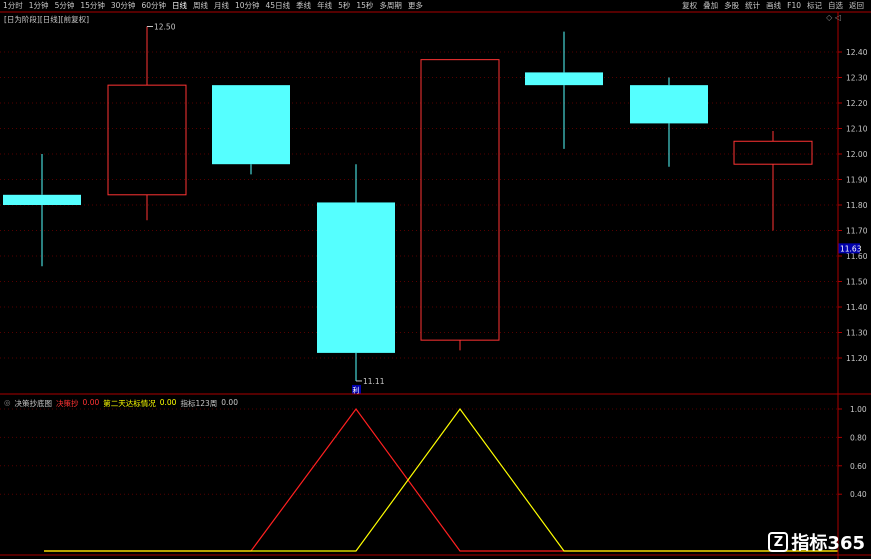 Image resolution: width=871 pixels, height=559 pixels. Describe the element at coordinates (168, 402) in the screenshot. I see `sub-legend-item-3: 0.00` at that location.